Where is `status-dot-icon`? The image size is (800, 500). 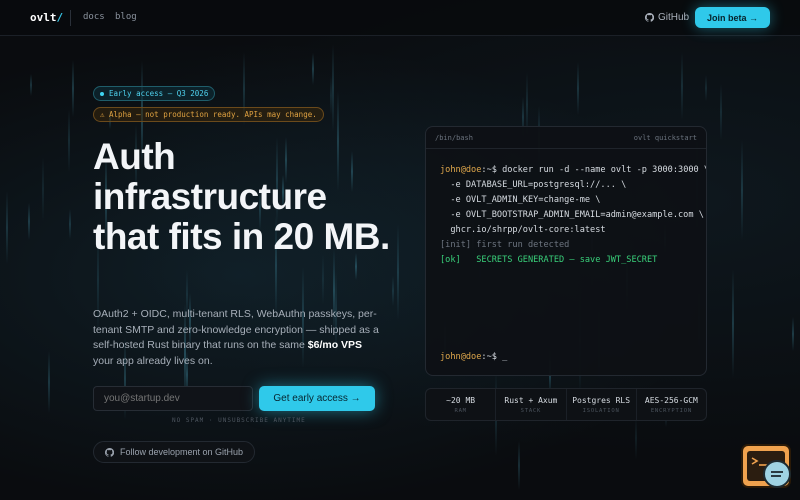 status-dot-icon is located at coordinates (102, 93).